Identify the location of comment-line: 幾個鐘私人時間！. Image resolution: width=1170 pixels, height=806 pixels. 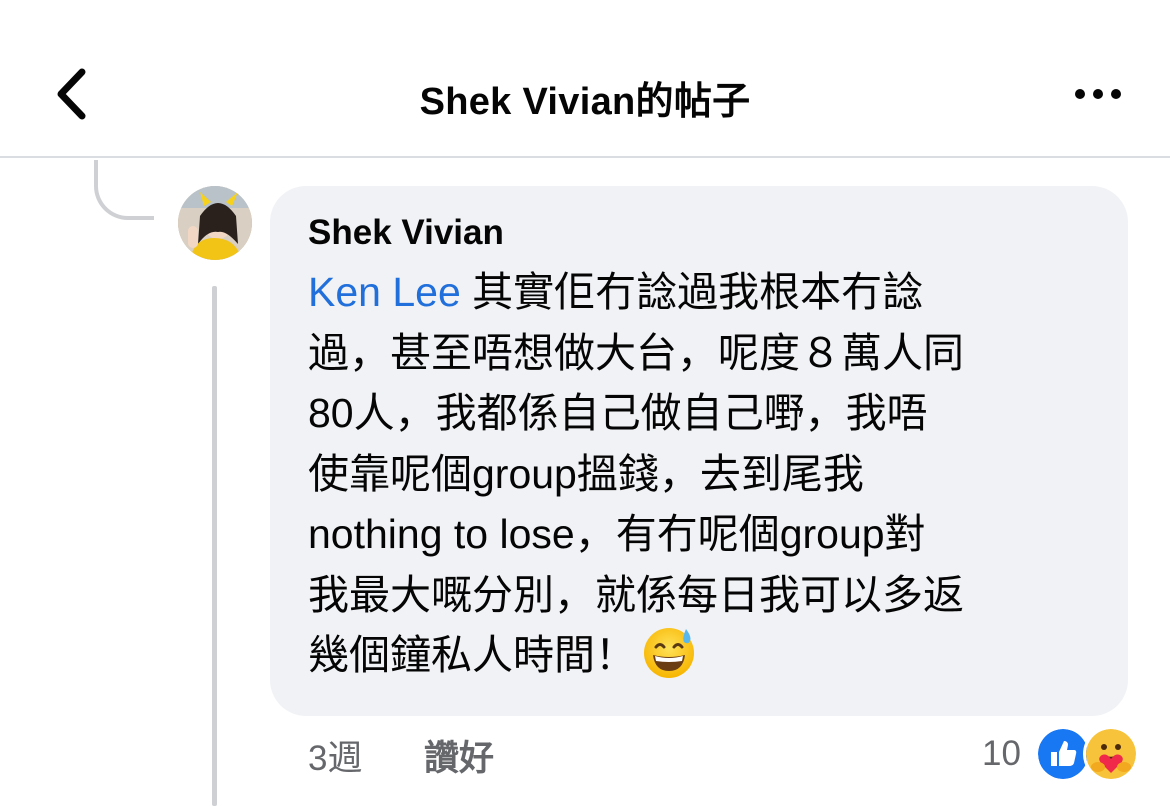
(472, 655).